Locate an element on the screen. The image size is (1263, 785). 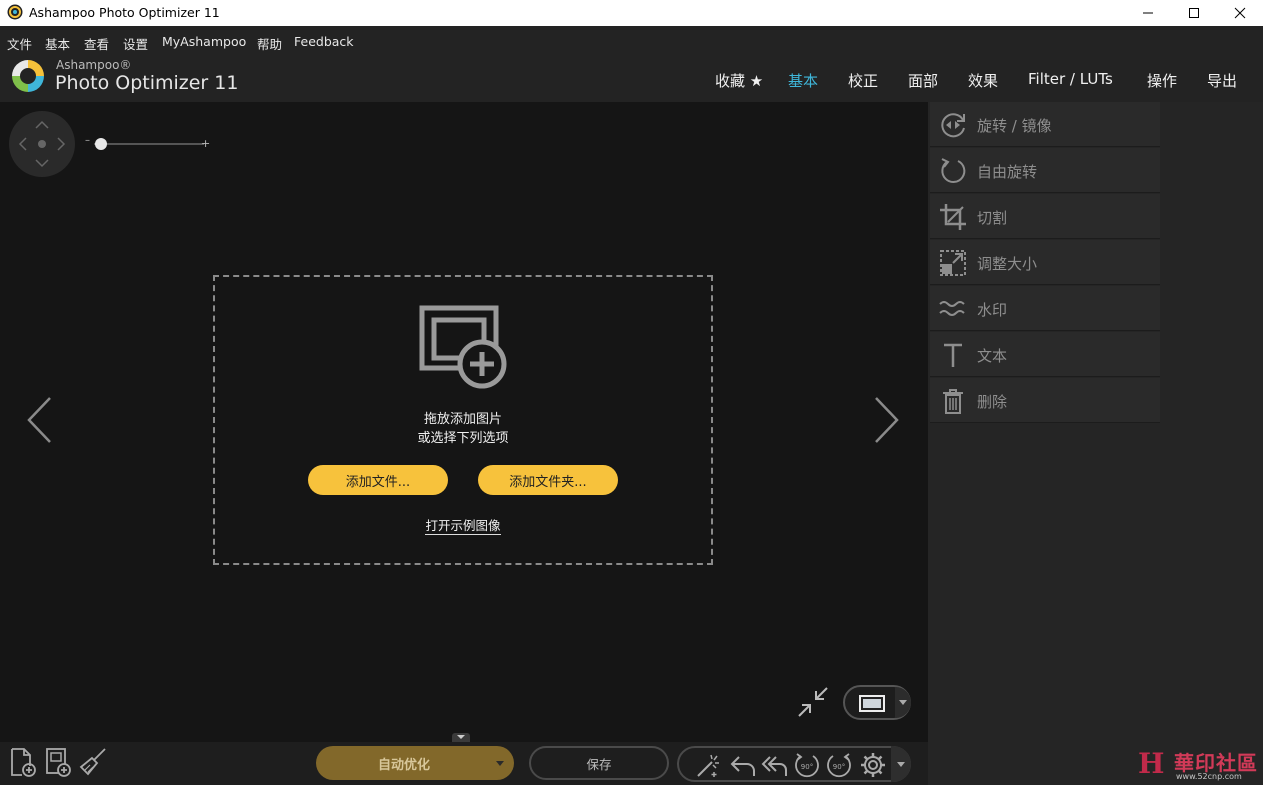
free-rotate-icon is located at coordinates (953, 170).